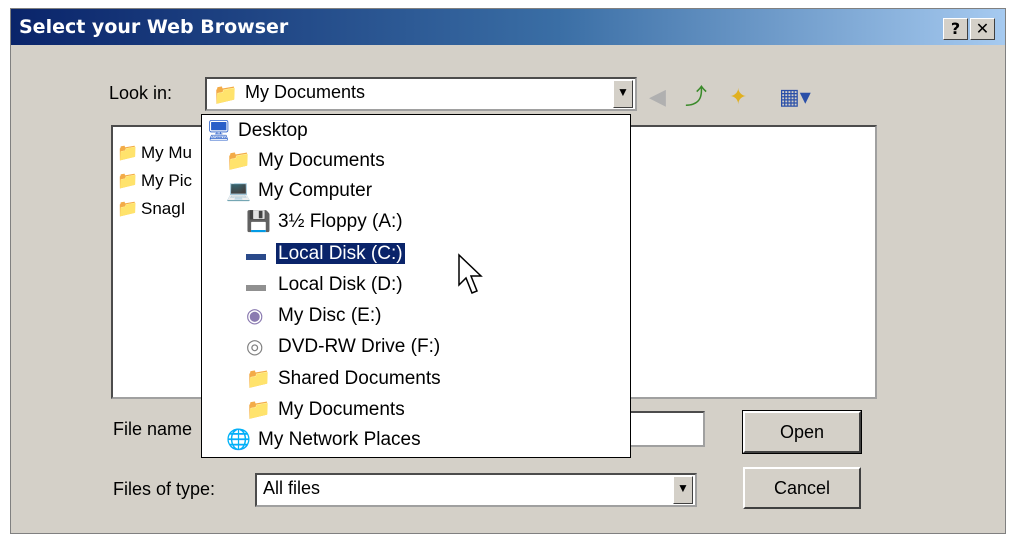  What do you see at coordinates (330, 316) in the screenshot?
I see `dropdown-item-label: My Disc (E:)` at bounding box center [330, 316].